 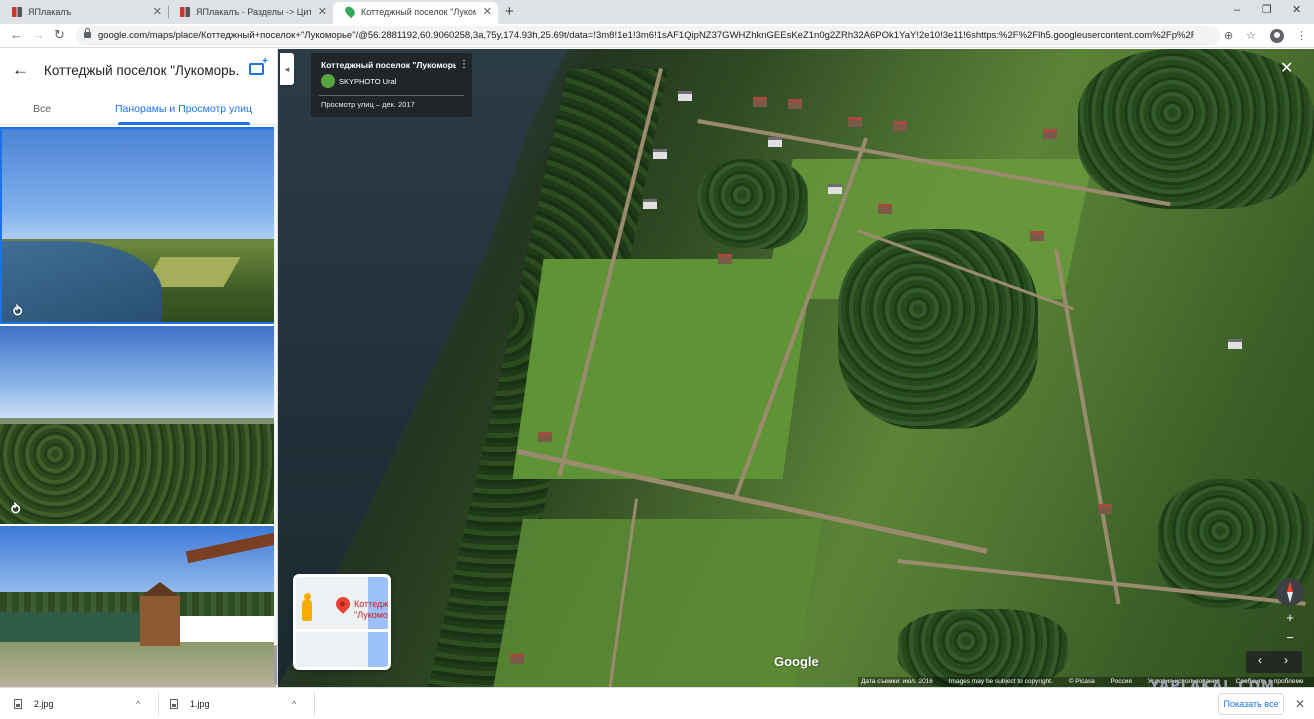 What do you see at coordinates (1251, 36) in the screenshot?
I see `bookmark-star-icon: ☆` at bounding box center [1251, 36].